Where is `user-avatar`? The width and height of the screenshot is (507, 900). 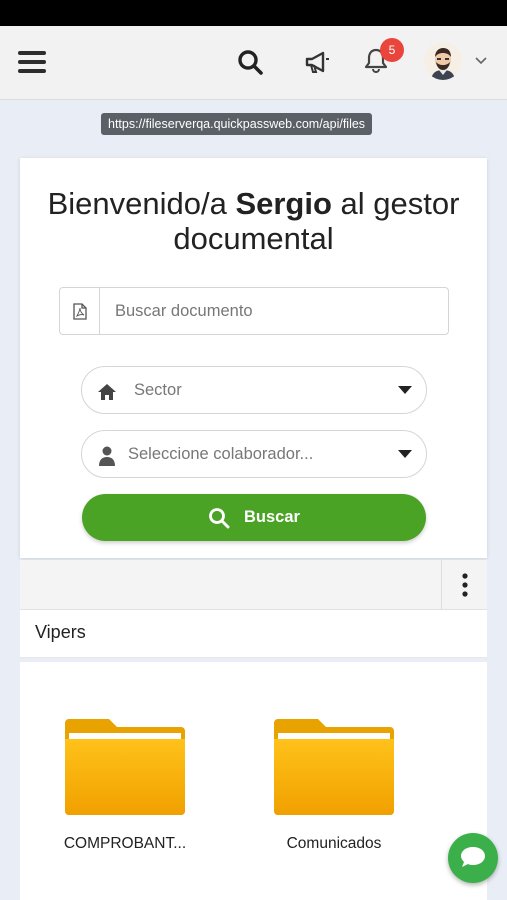
user-avatar is located at coordinates (443, 61).